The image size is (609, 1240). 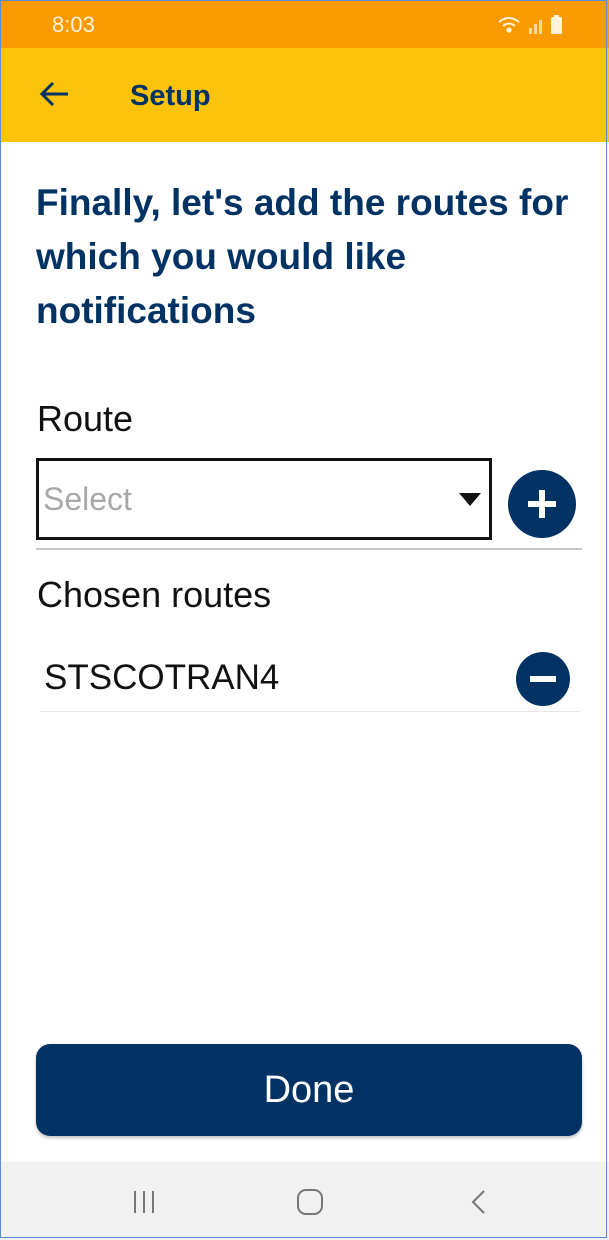 What do you see at coordinates (309, 549) in the screenshot?
I see `divider` at bounding box center [309, 549].